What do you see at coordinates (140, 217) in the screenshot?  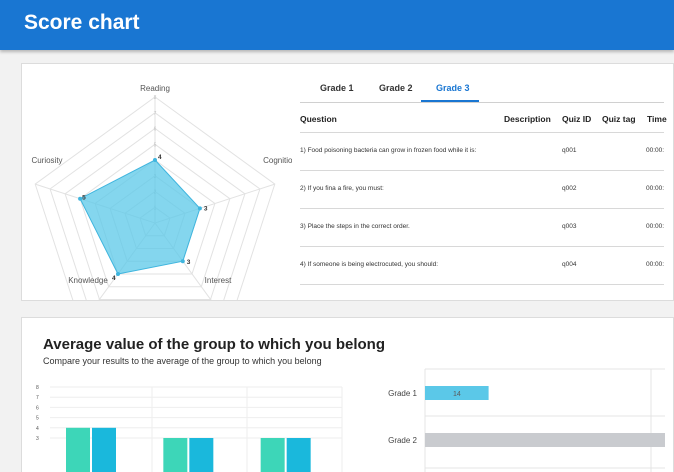 I see `radar-data-area` at bounding box center [140, 217].